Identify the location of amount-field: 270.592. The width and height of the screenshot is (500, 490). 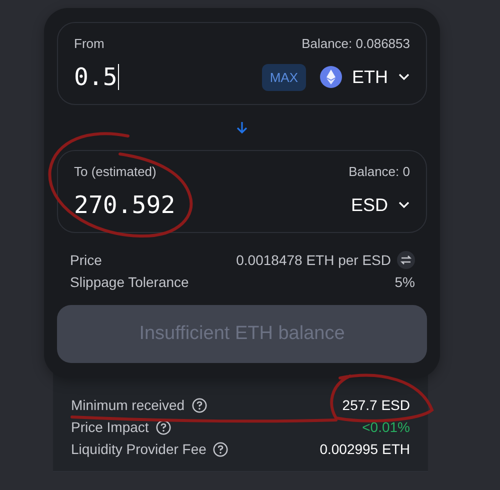
(125, 205).